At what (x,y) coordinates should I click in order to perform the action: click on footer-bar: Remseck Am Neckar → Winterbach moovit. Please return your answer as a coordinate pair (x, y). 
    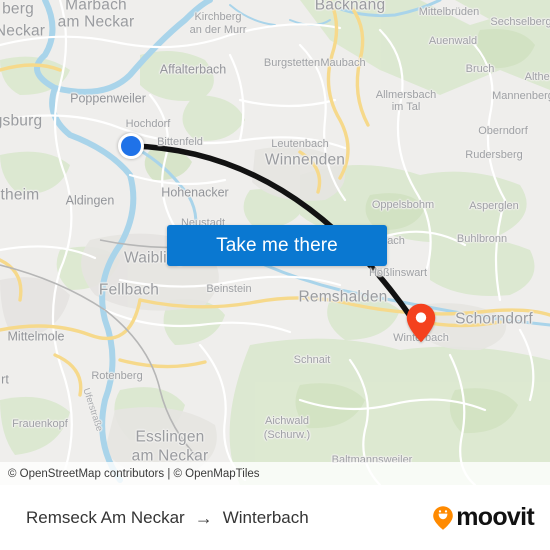
    Looking at the image, I should click on (275, 517).